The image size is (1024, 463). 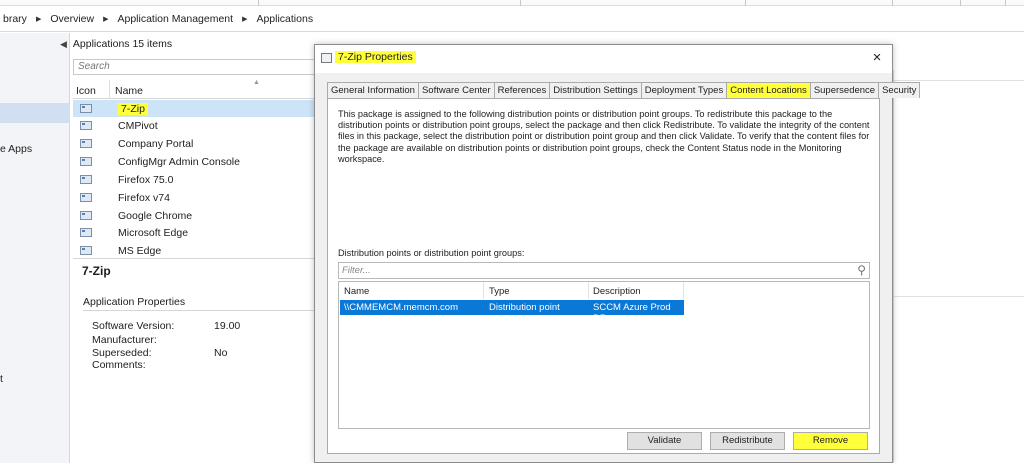 I want to click on prop-value: No, so click(x=221, y=353).